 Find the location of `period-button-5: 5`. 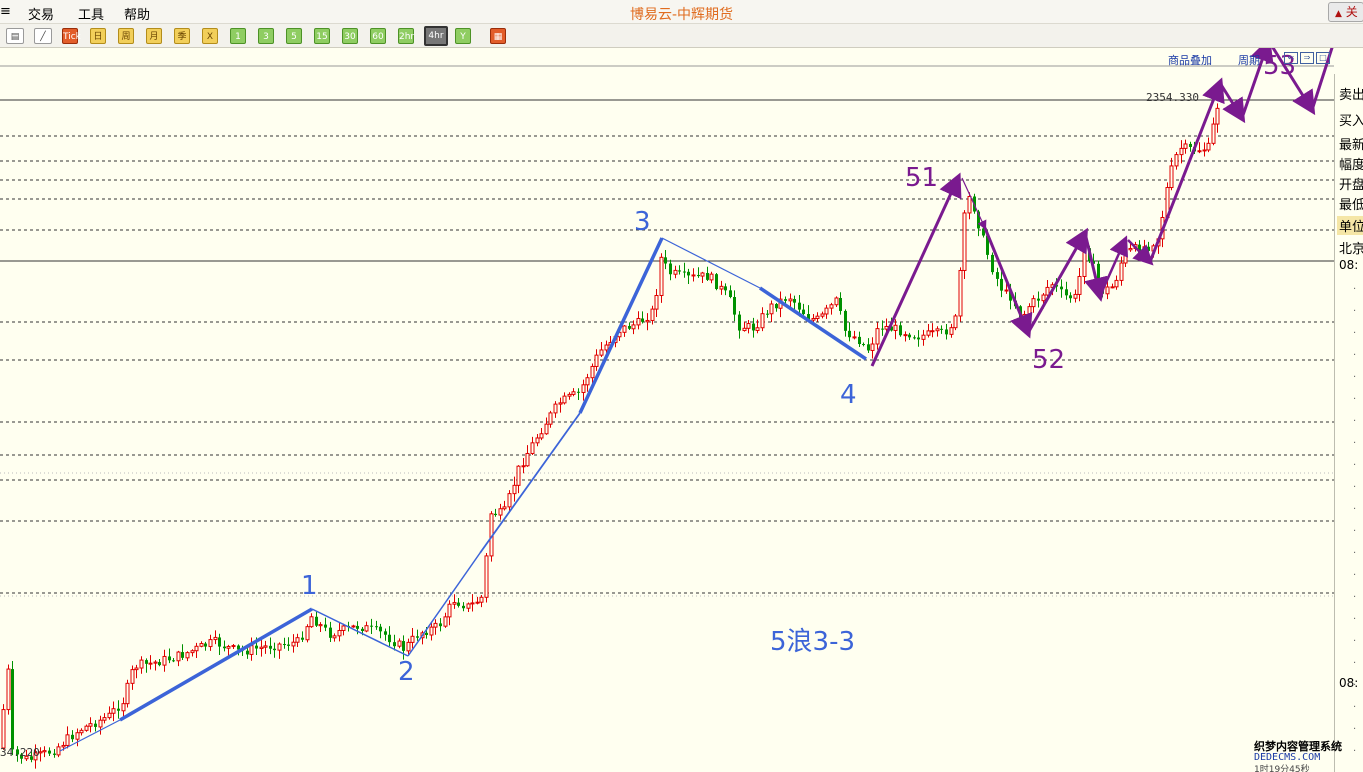

period-button-5: 5 is located at coordinates (294, 36).